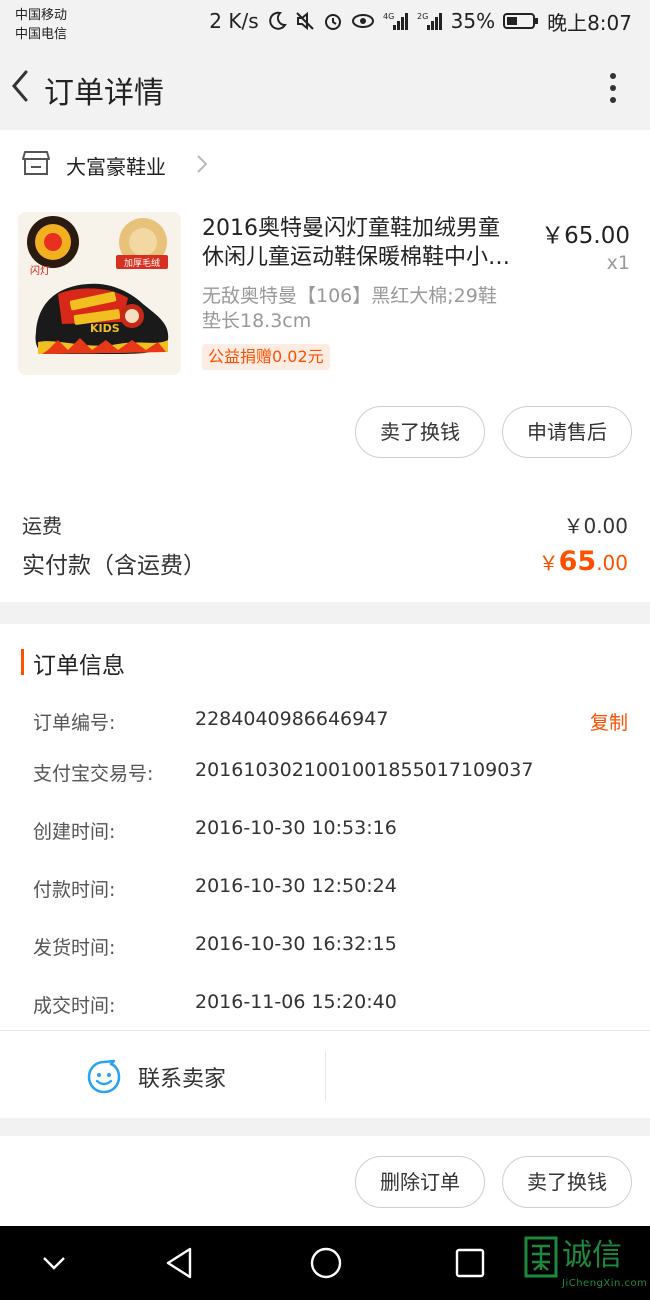 The height and width of the screenshot is (1300, 650). I want to click on status-icons: 2 K/s 4G 2G 35% 晚上8:07, so click(420, 21).